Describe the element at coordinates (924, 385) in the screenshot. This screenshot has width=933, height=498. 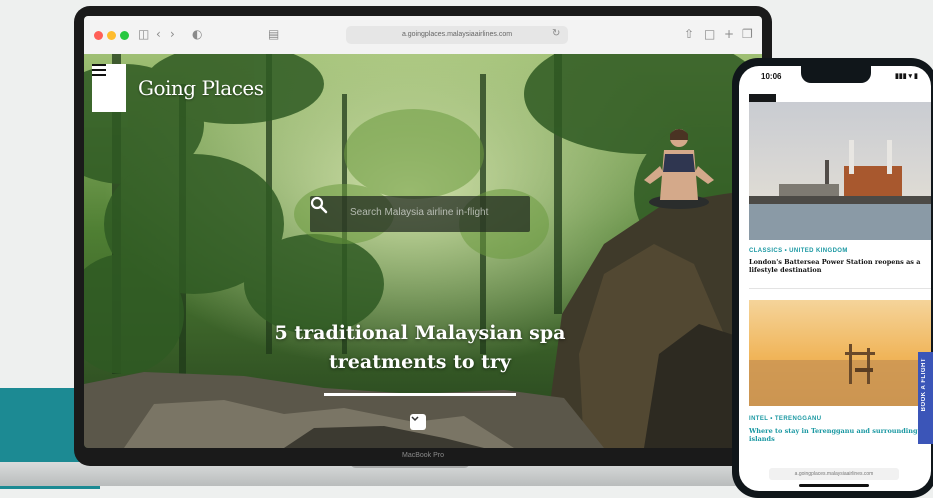
I see `book-a-flight-label: BOOK A FLIGHT` at that location.